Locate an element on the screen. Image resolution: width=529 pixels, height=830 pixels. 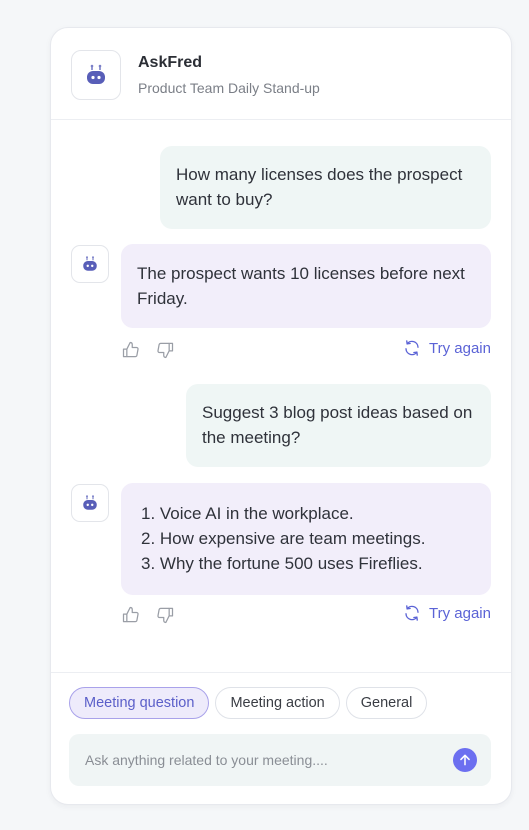
question-type-chips: Meeting question Meeting action General is located at coordinates (248, 703).